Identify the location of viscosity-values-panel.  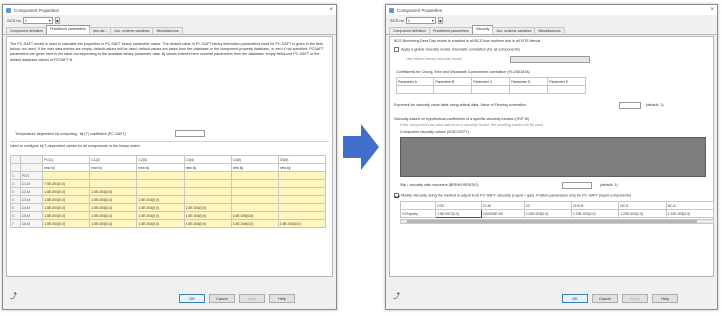
(553, 157).